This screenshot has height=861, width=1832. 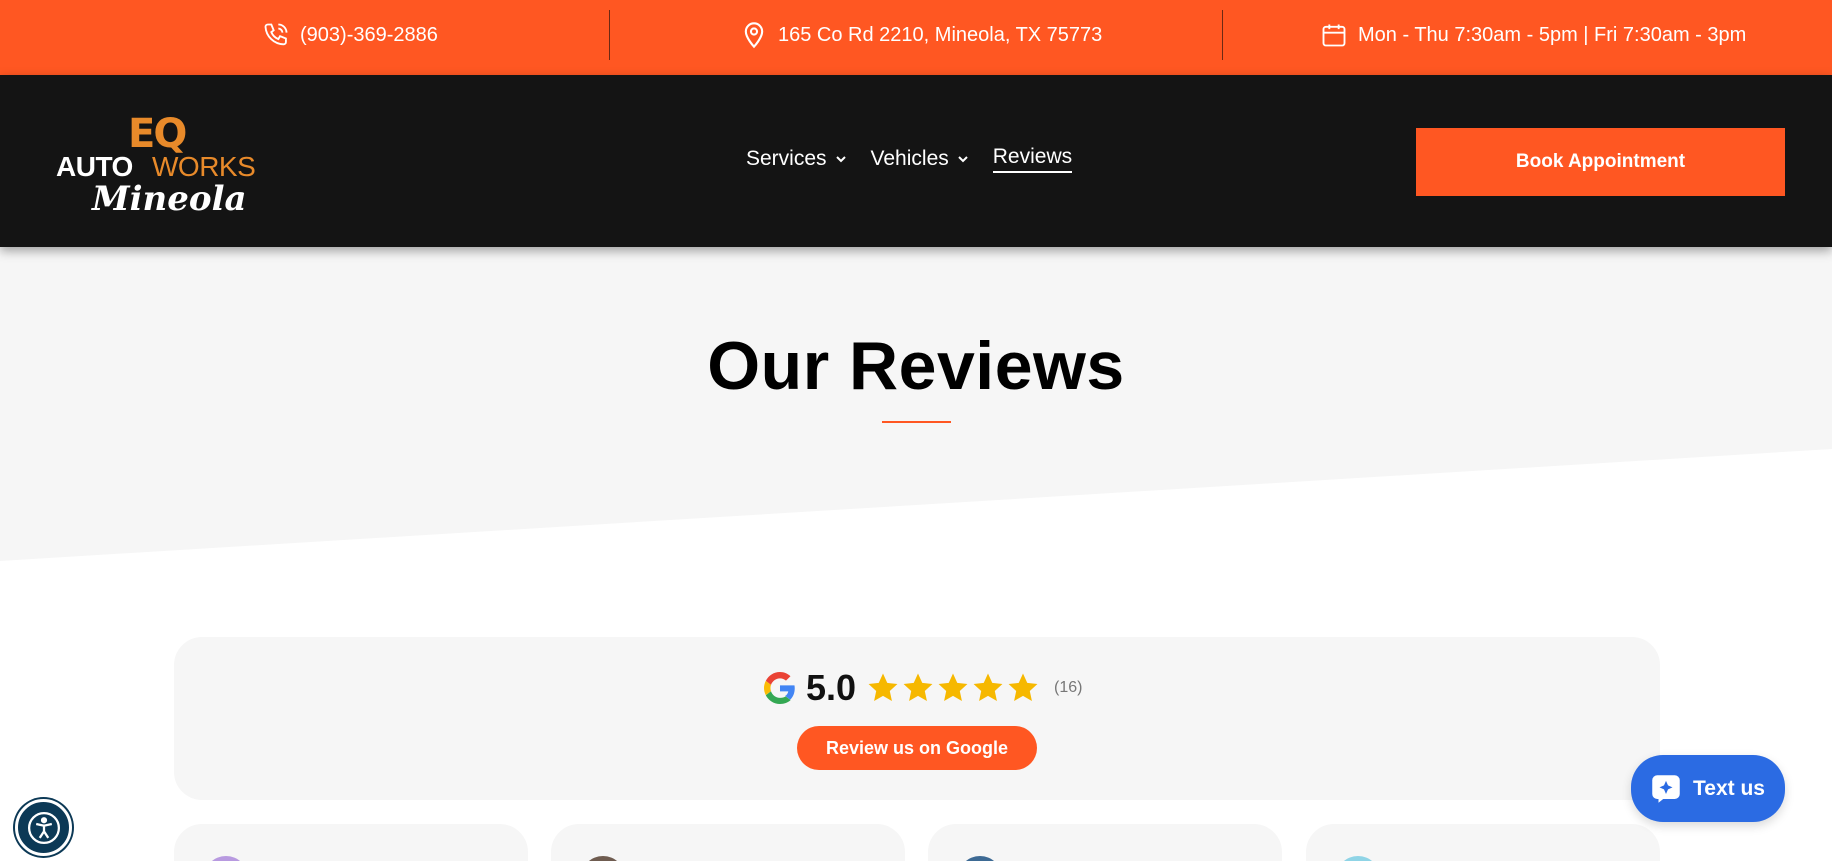 I want to click on map-pin-icon, so click(x=754, y=35).